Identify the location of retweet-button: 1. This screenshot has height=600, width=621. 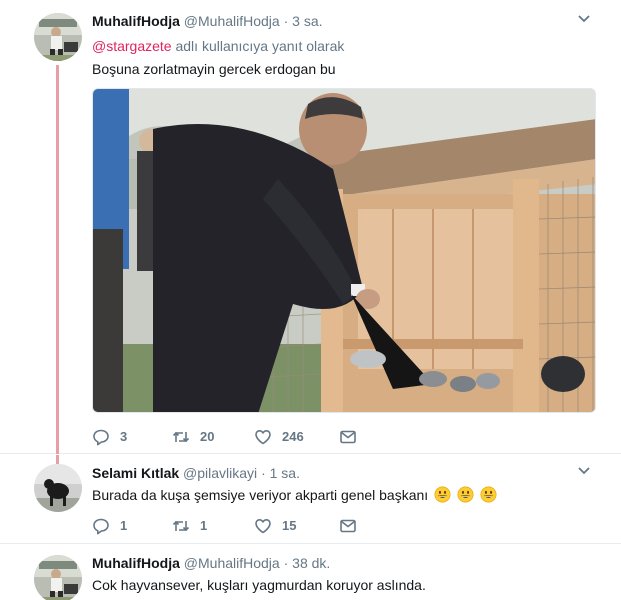
(213, 526).